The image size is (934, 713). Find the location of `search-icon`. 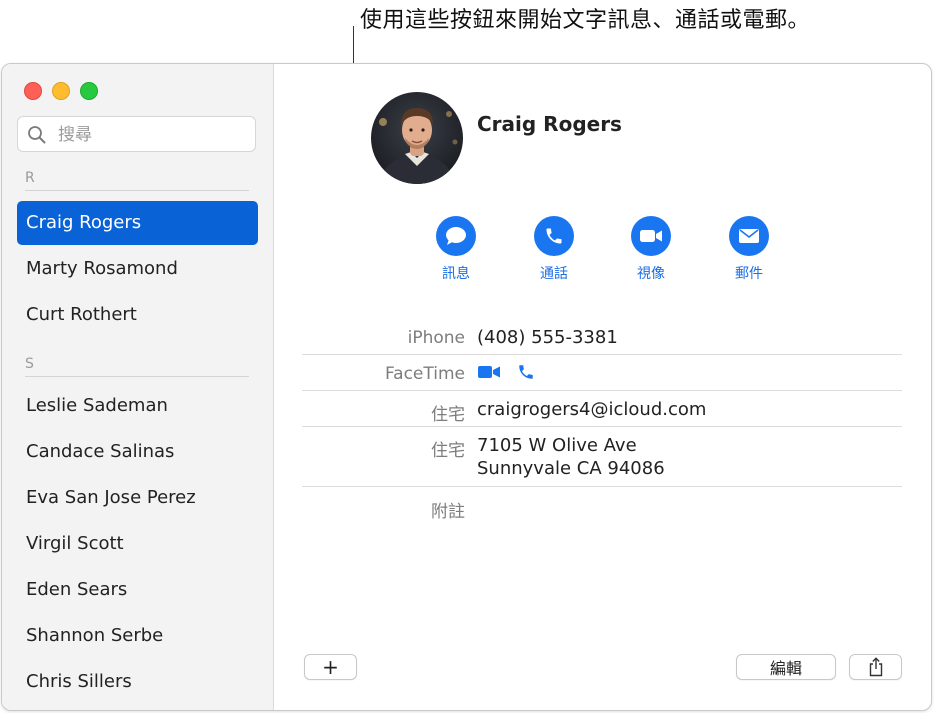

search-icon is located at coordinates (37, 135).